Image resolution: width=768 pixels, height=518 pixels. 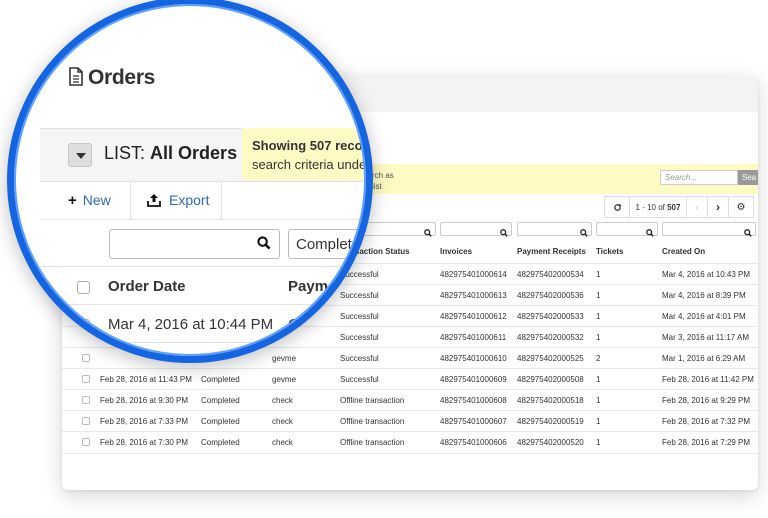 I want to click on banner-hint-line2: list, so click(x=377, y=186).